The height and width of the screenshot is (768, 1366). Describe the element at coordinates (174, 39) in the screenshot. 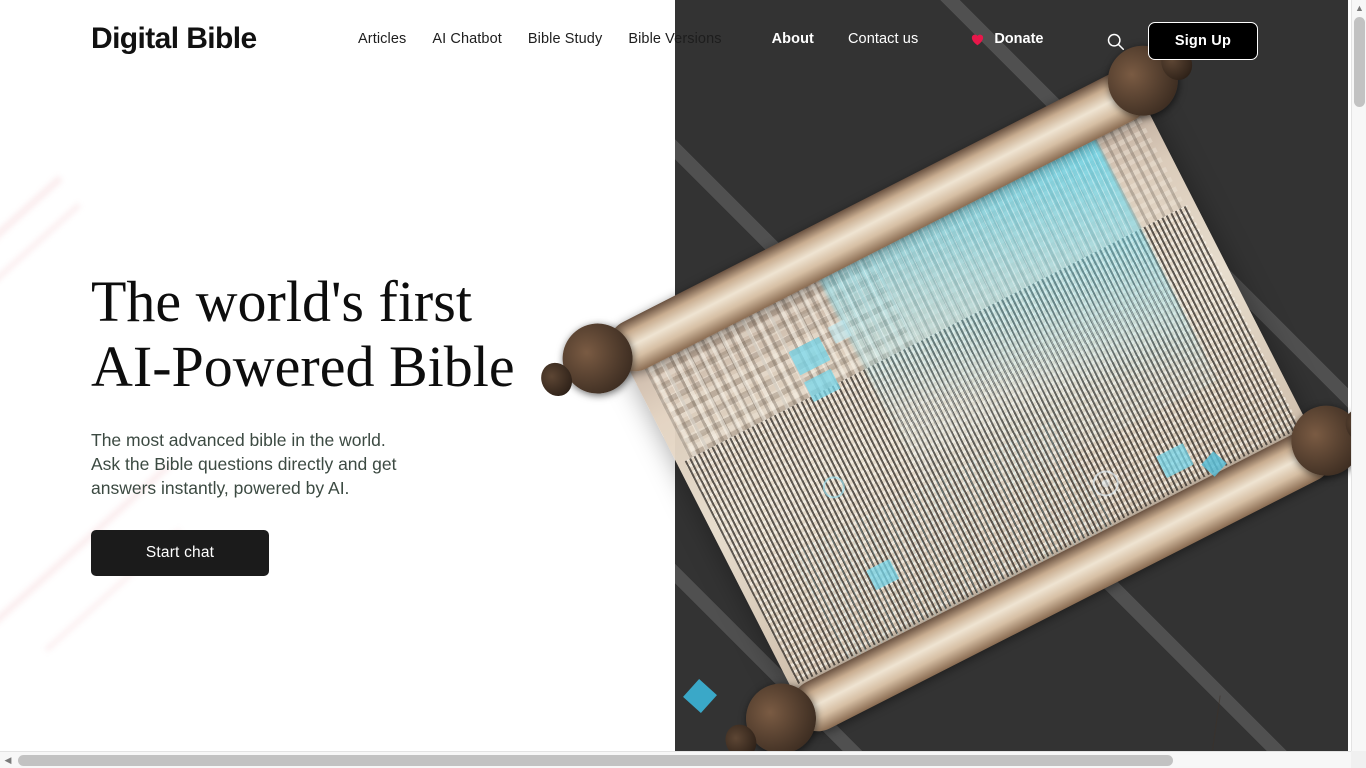

I see `brand-logo: Digital Bible` at that location.